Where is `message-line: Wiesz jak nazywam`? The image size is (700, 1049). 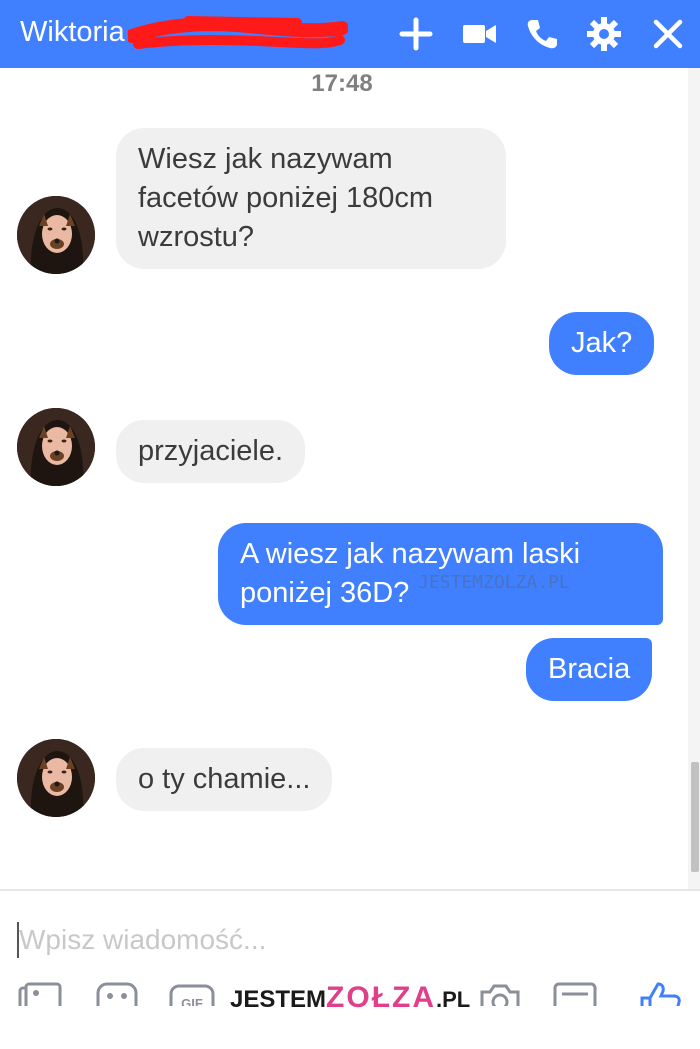 message-line: Wiesz jak nazywam is located at coordinates (265, 159).